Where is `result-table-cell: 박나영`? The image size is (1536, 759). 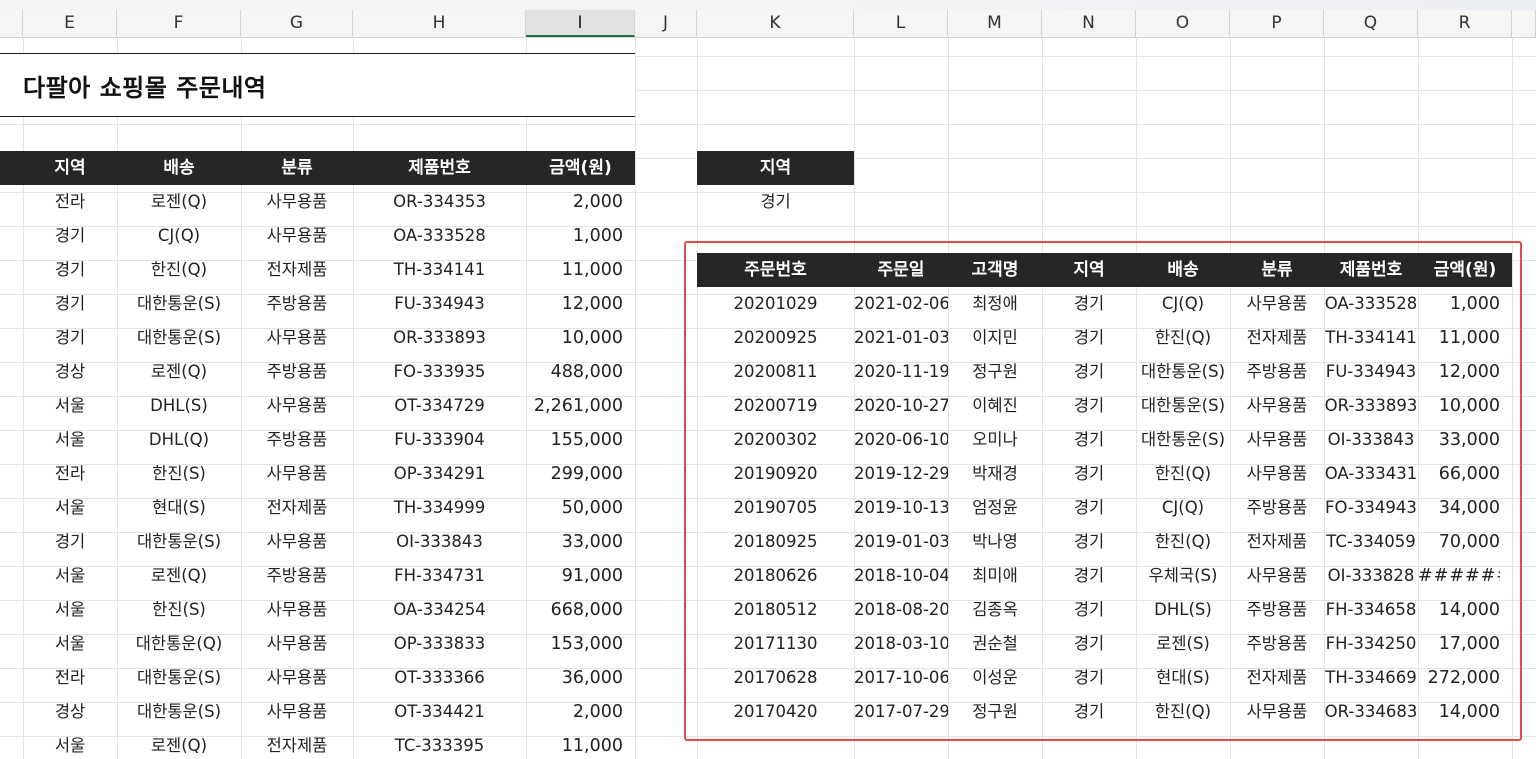
result-table-cell: 박나영 is located at coordinates (995, 542).